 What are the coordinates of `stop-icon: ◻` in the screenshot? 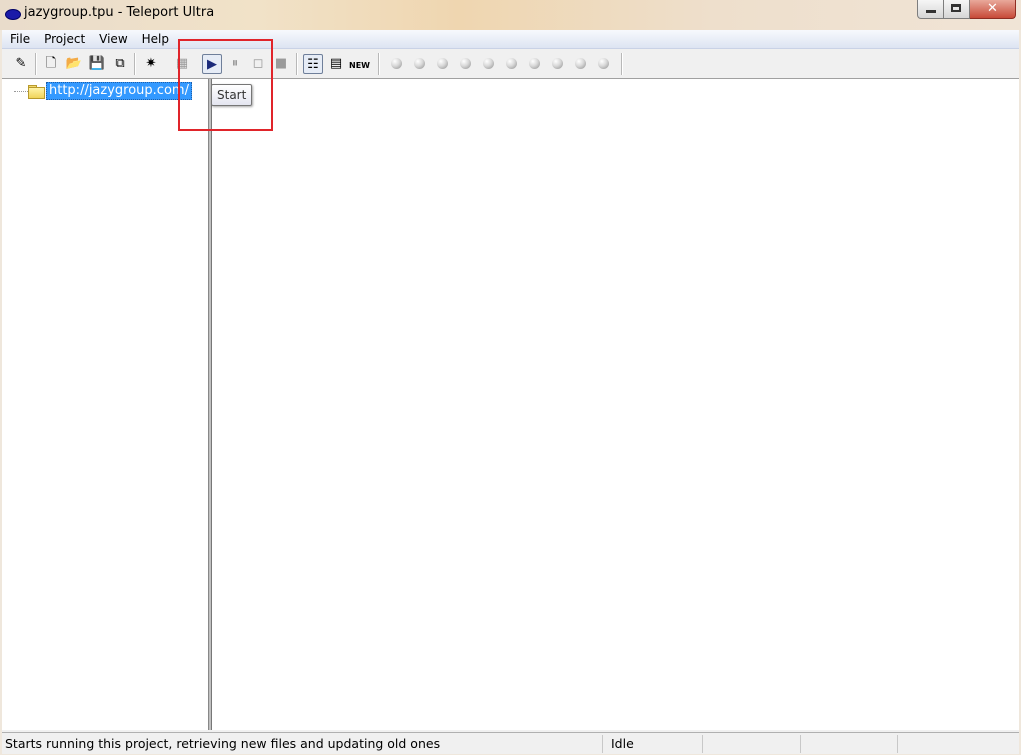 It's located at (258, 63).